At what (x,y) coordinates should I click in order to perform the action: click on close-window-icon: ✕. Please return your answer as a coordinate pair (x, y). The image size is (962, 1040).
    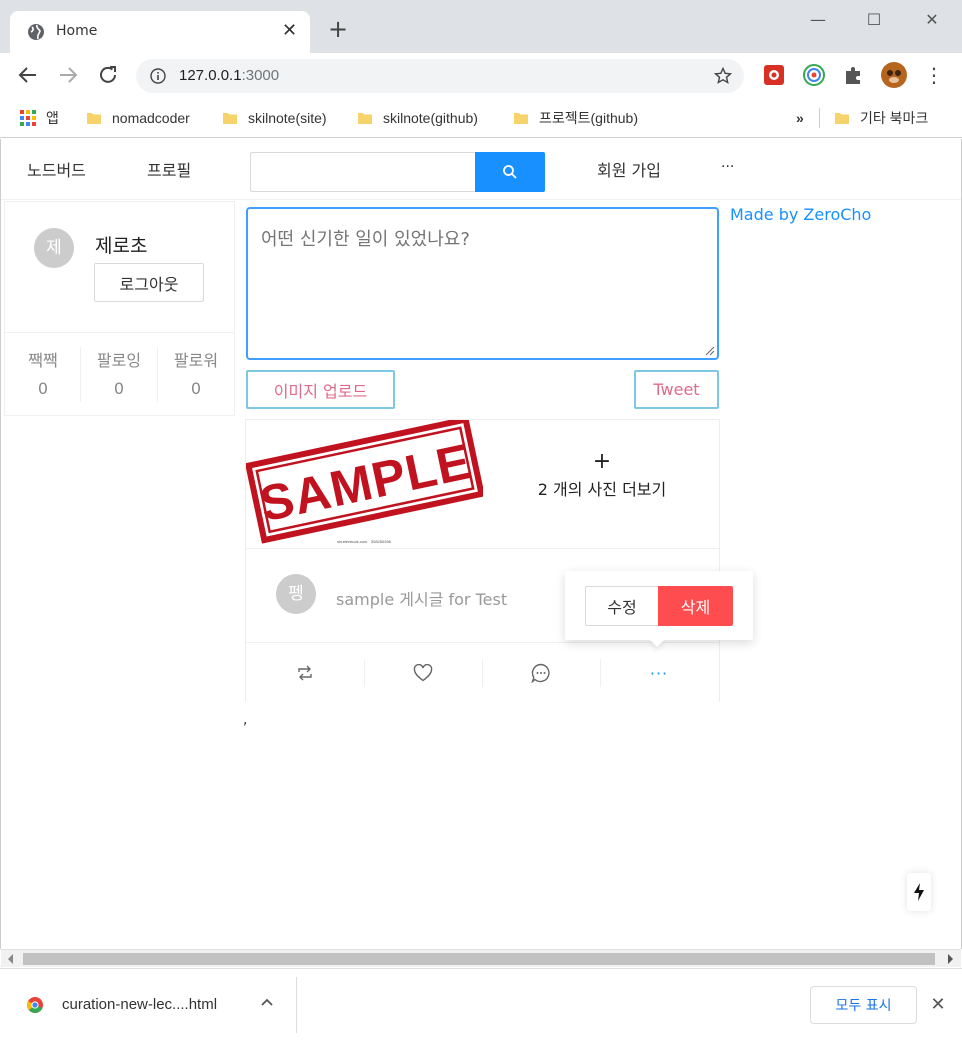
    Looking at the image, I should click on (932, 20).